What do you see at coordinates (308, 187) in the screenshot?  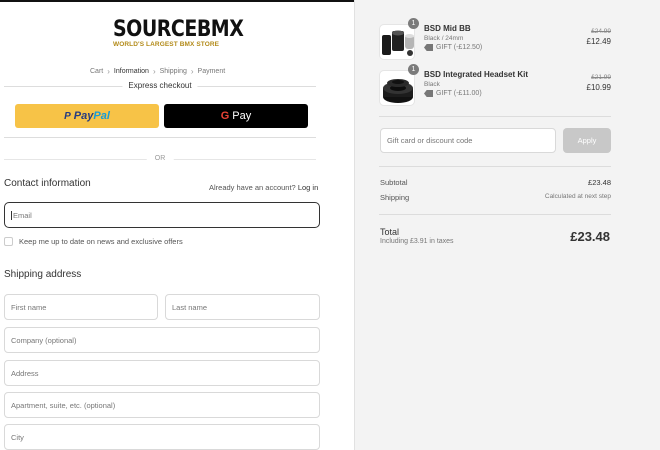 I see `login-link: Log in` at bounding box center [308, 187].